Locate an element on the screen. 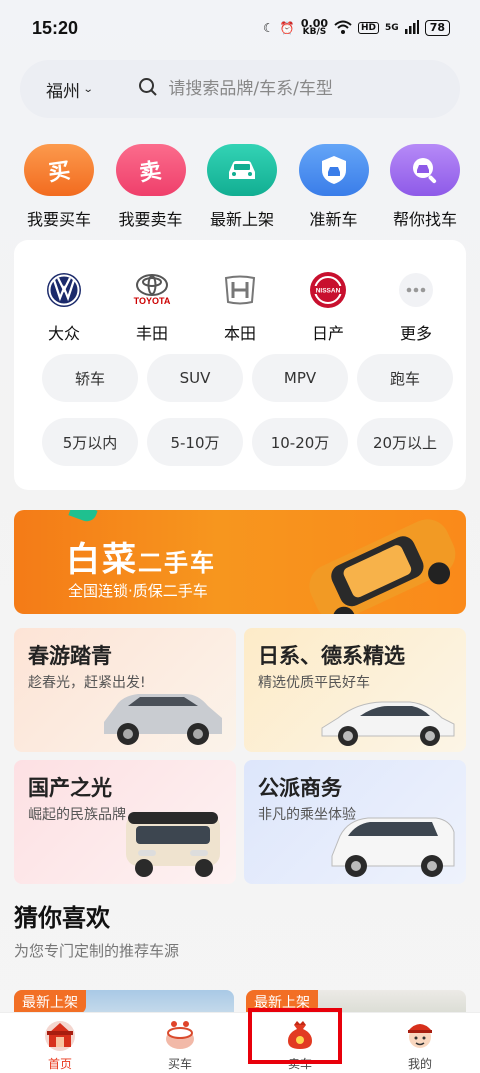 The image size is (480, 1073). tab-profile: 我的 is located at coordinates (420, 1045).